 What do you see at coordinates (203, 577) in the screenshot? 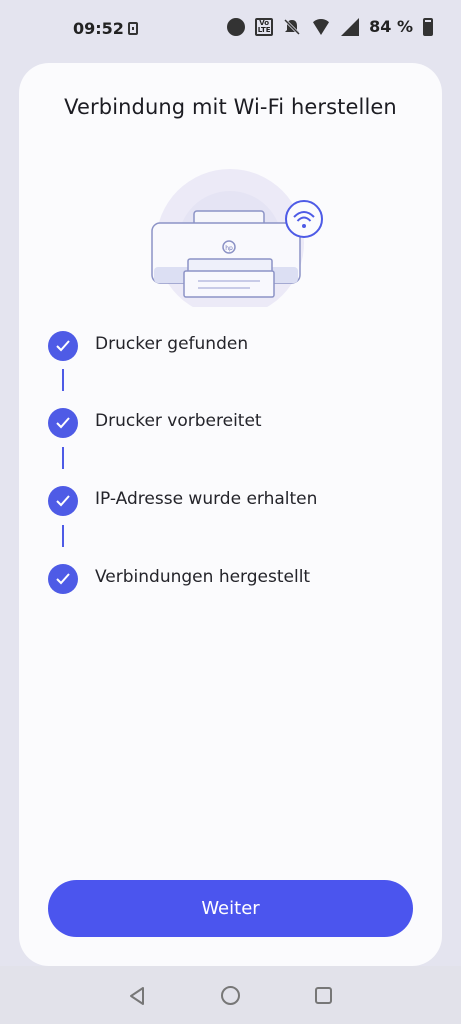
I see `step-label: Verbindungen hergestellt` at bounding box center [203, 577].